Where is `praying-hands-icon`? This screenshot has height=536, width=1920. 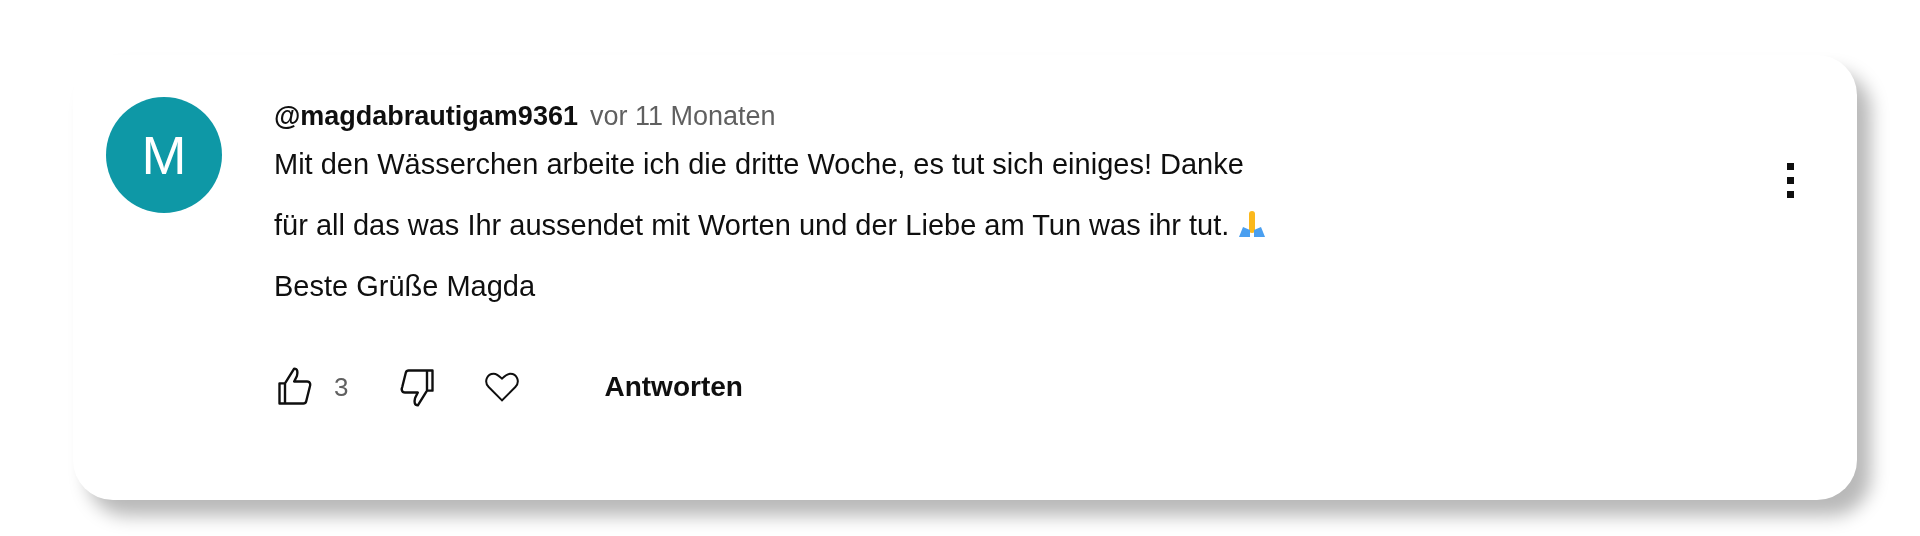
praying-hands-icon is located at coordinates (1252, 224).